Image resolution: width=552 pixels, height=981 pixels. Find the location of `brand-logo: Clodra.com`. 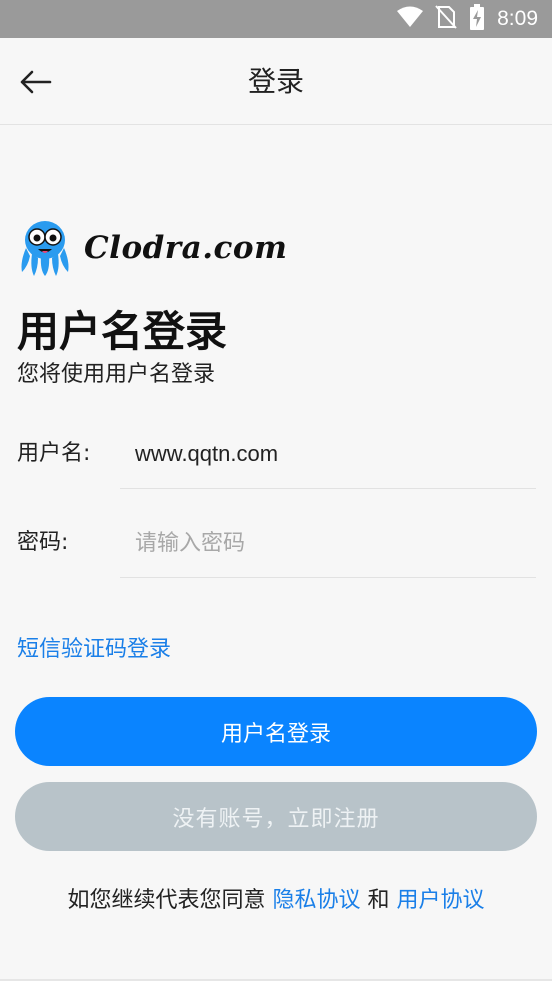

brand-logo: Clodra.com is located at coordinates (152, 248).